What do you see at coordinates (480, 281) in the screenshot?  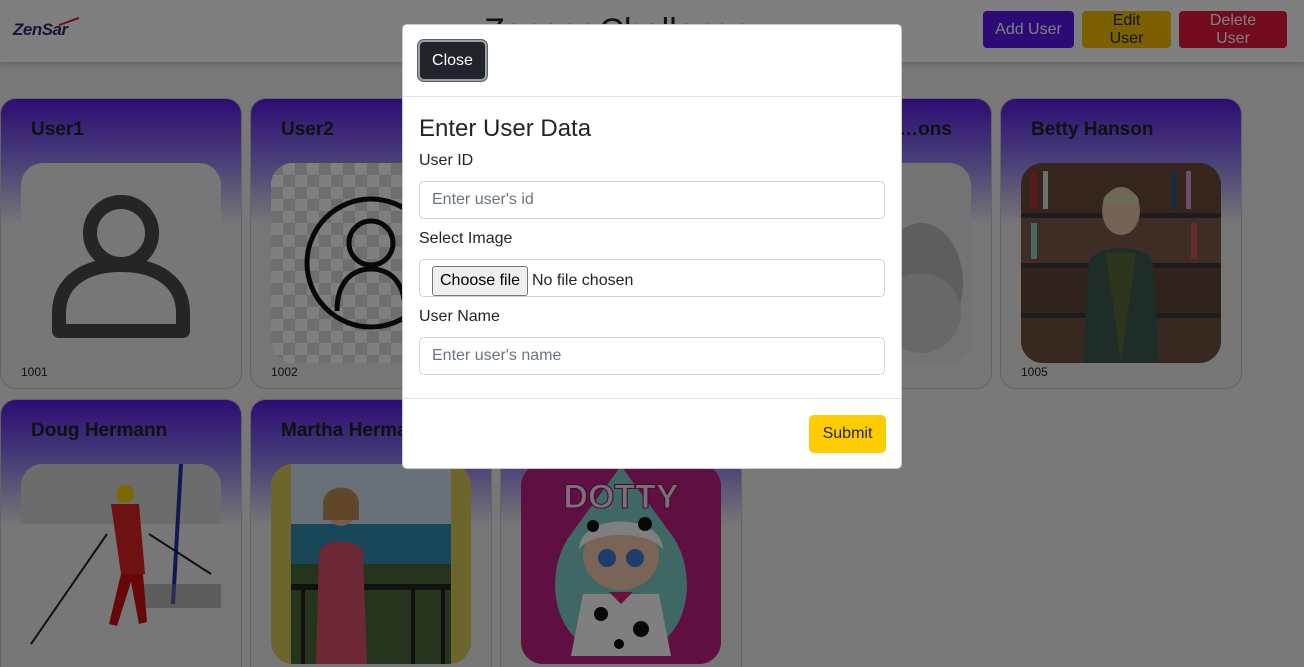 I see `choose-file-button: Choose file` at bounding box center [480, 281].